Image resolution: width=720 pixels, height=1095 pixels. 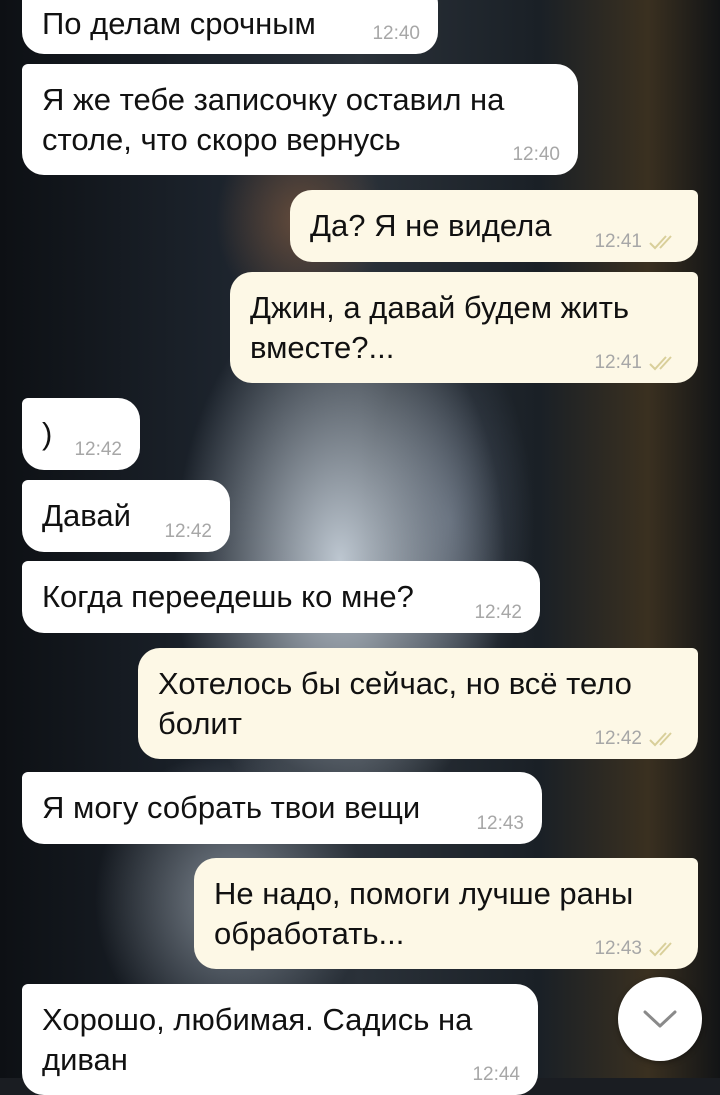 I want to click on message-bubble-incoming: Я могу собрать твои вещи 12:43, so click(x=282, y=808).